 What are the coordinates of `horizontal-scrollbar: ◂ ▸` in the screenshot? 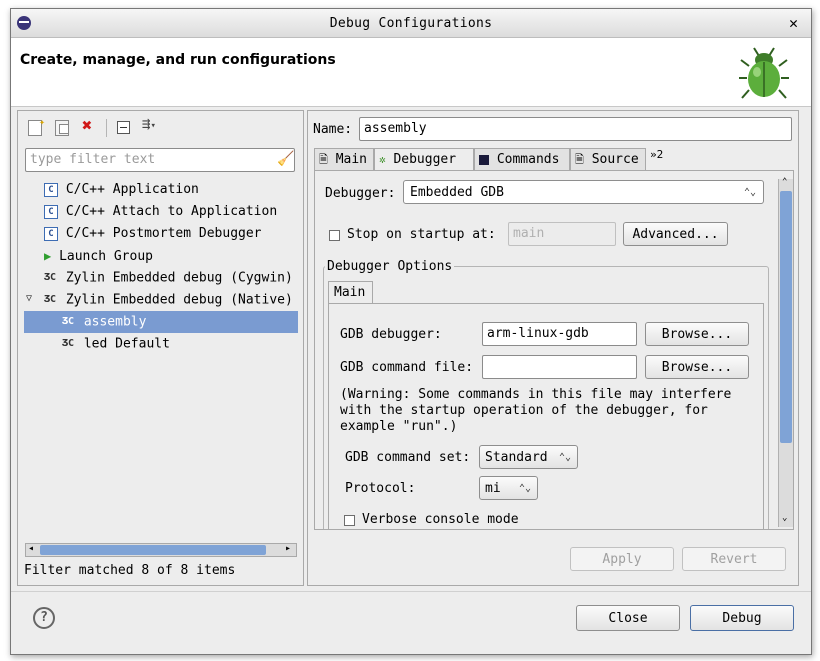 It's located at (161, 550).